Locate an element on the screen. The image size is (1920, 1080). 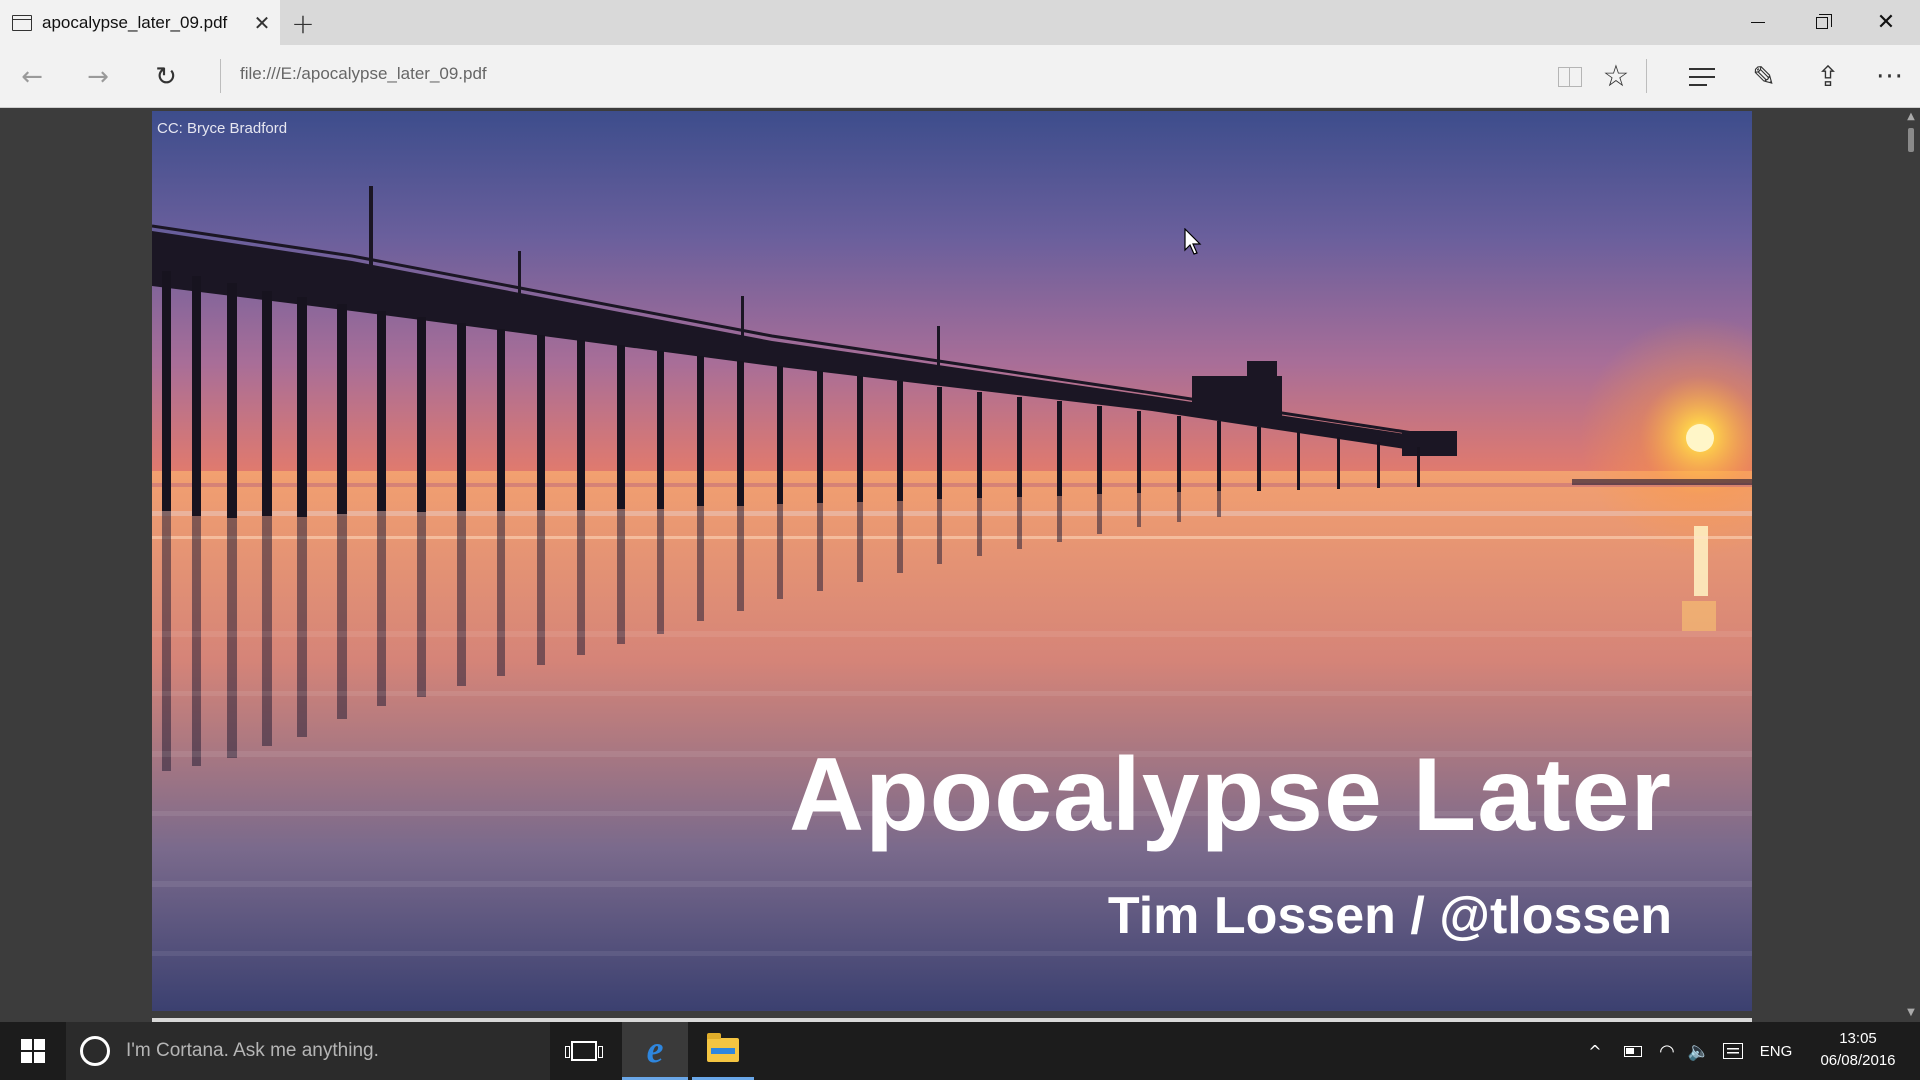
scroll-thumb is located at coordinates (1911, 140).